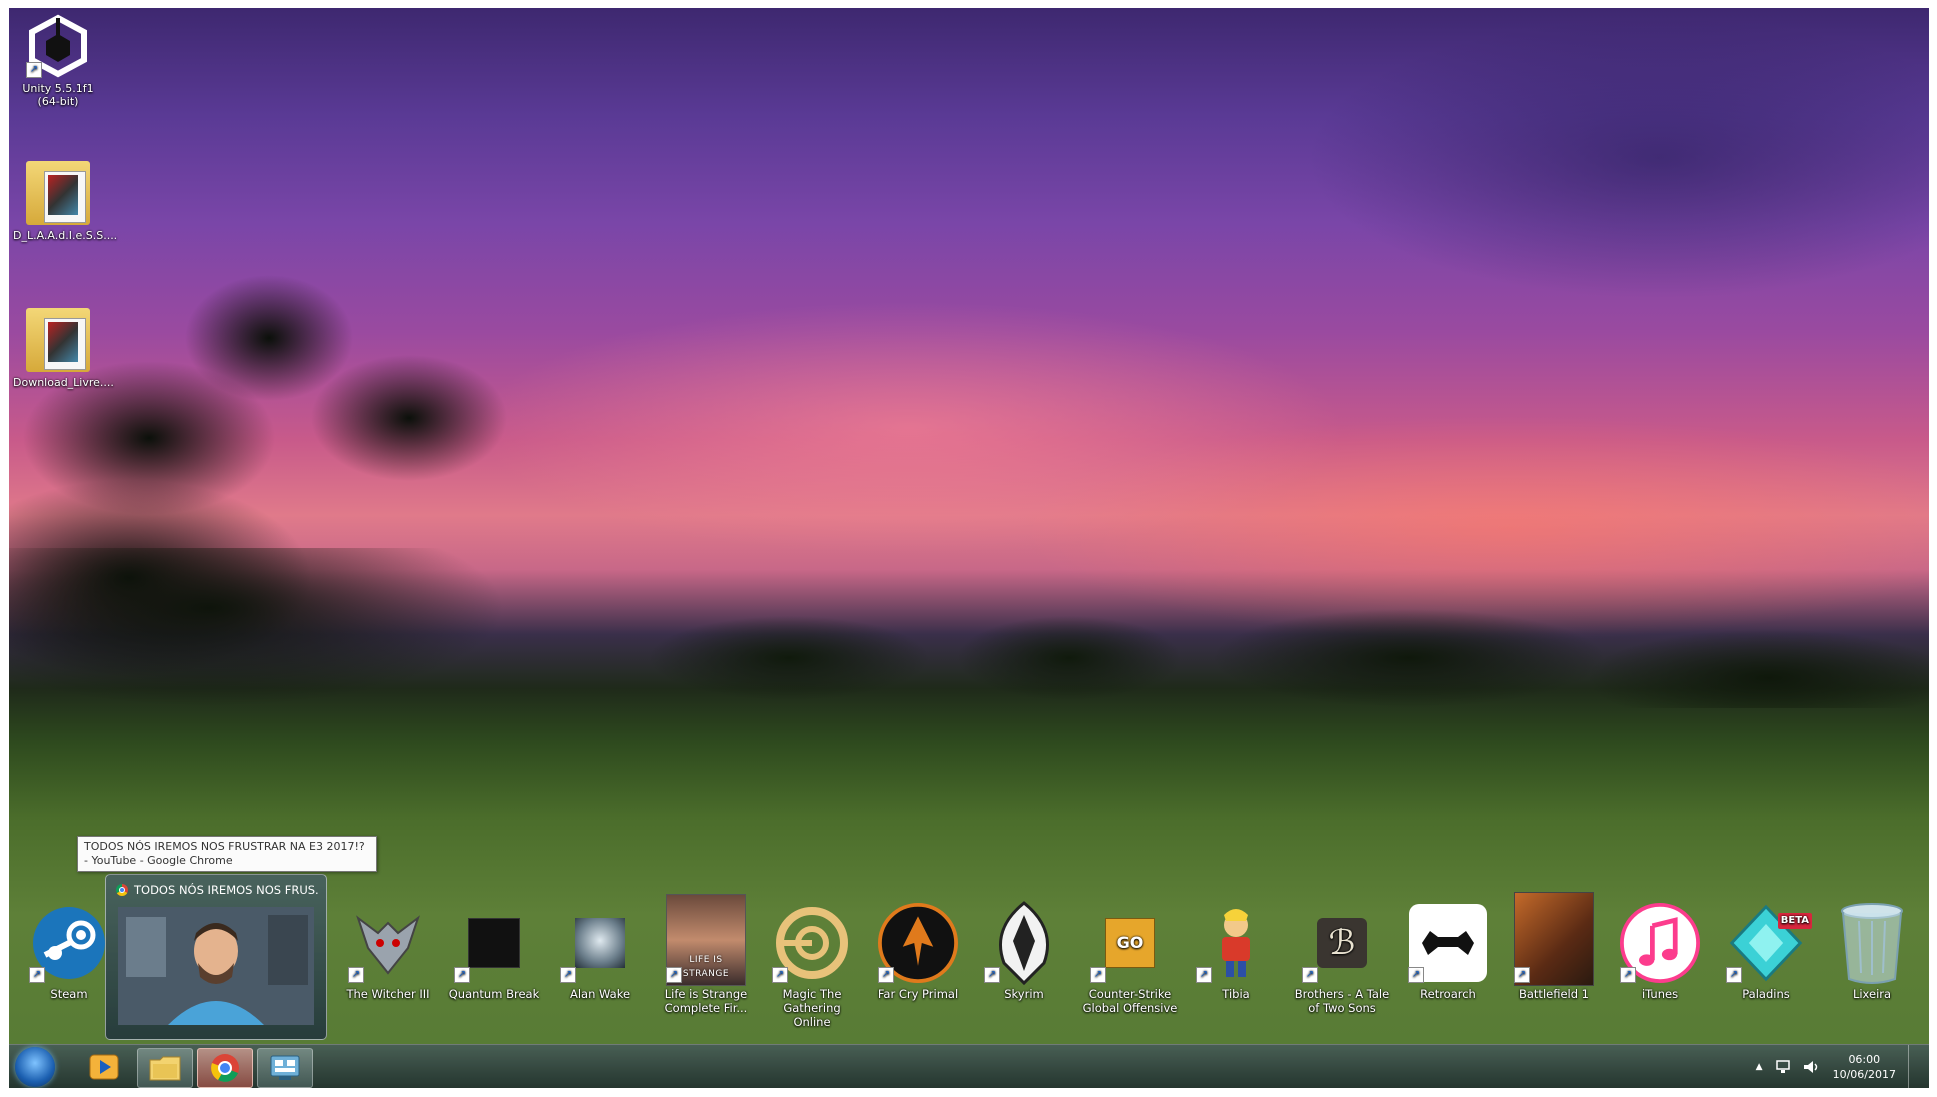 The width and height of the screenshot is (1937, 1097). What do you see at coordinates (1769, 943) in the screenshot?
I see `paladins-icon: BETA ↗` at bounding box center [1769, 943].